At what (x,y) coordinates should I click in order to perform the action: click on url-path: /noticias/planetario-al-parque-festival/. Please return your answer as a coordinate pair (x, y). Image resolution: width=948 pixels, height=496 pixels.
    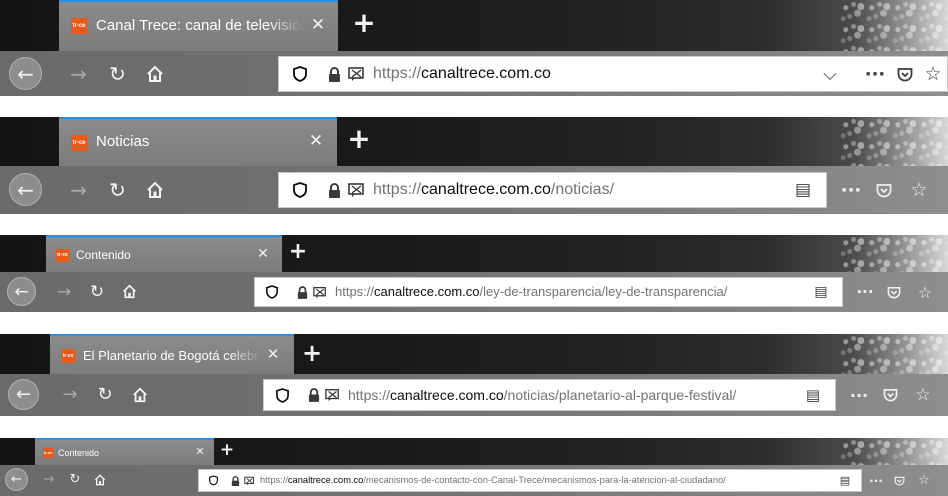
    Looking at the image, I should click on (620, 394).